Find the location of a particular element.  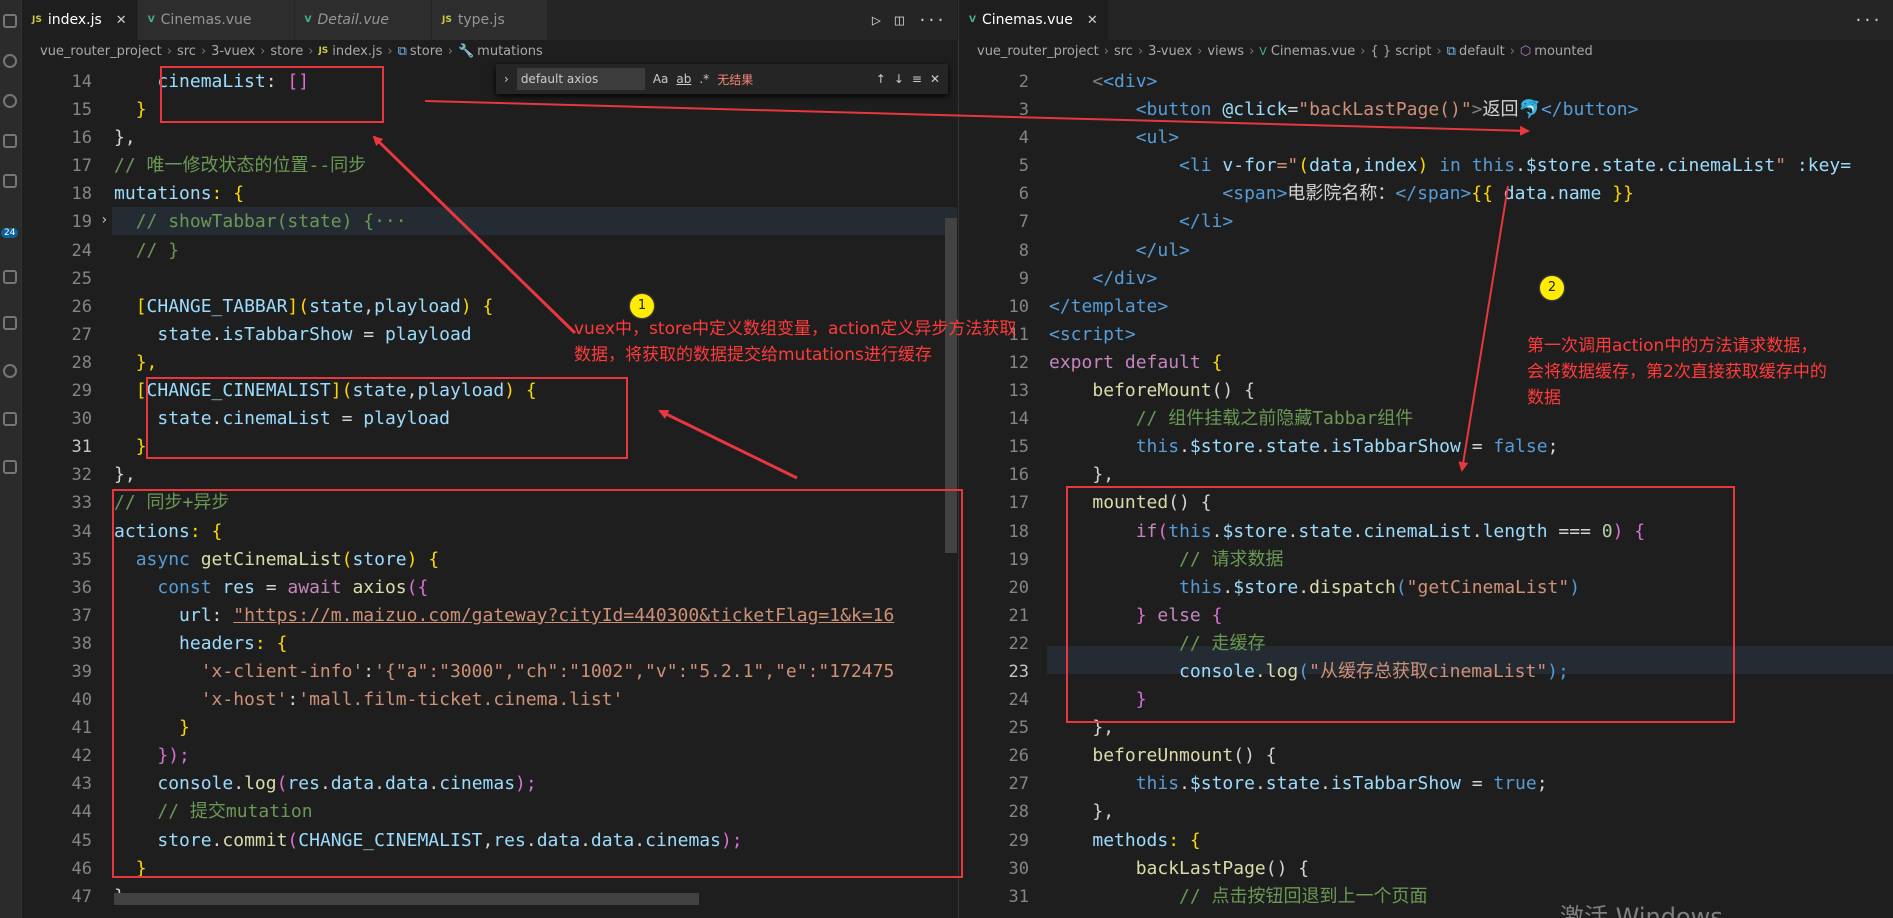

line-number: 44 is located at coordinates (81, 812).